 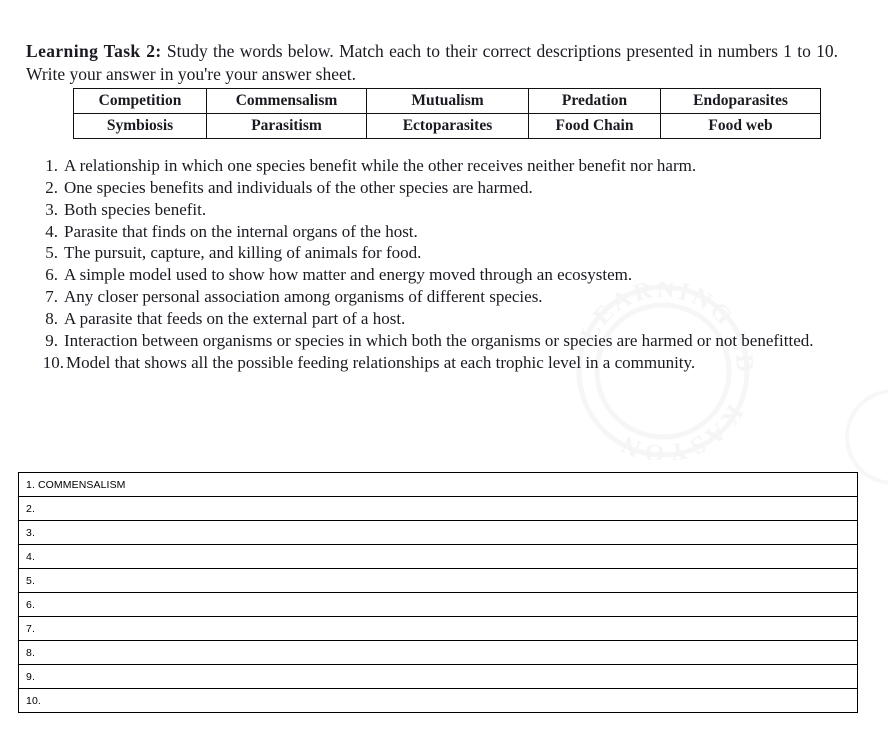 I want to click on table-row: 10., so click(x=438, y=700).